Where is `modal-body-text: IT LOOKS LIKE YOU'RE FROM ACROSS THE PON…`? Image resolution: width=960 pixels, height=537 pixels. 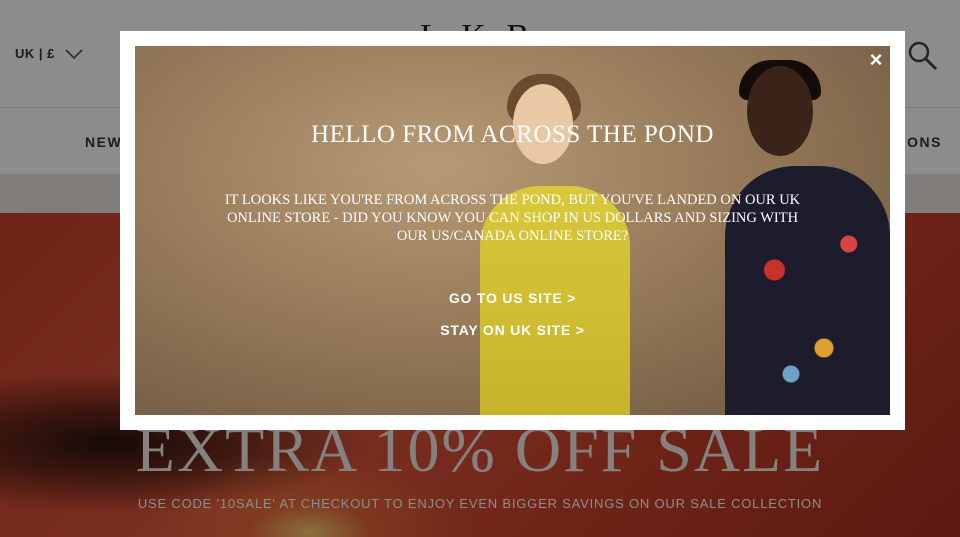 modal-body-text: IT LOOKS LIKE YOU'RE FROM ACROSS THE PON… is located at coordinates (512, 218).